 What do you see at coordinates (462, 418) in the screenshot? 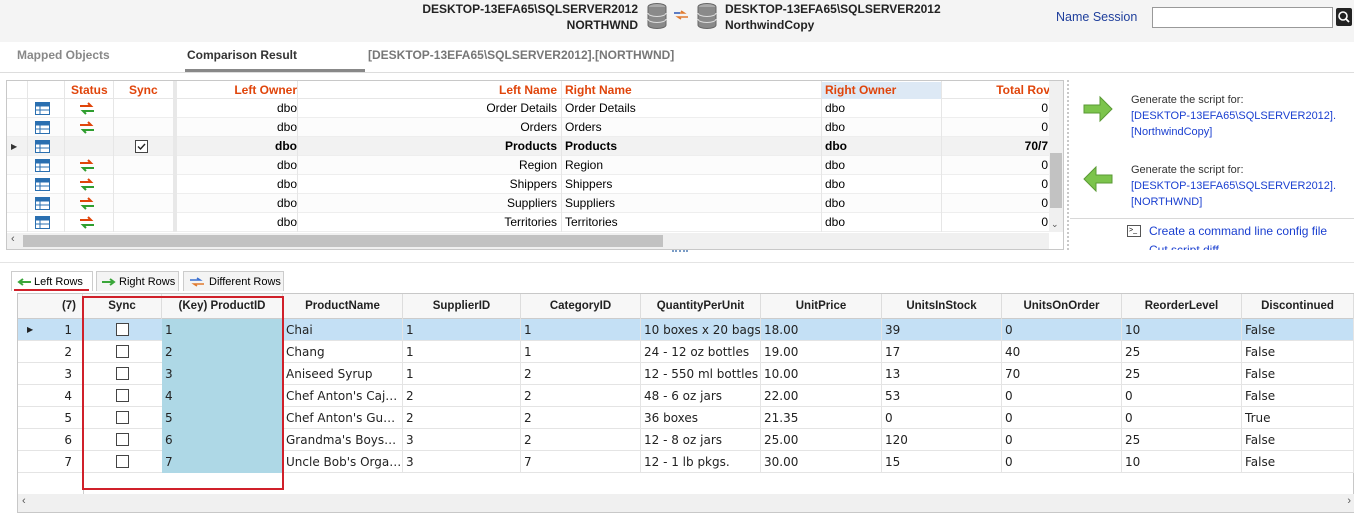
I see `supplierid-cell: 2` at bounding box center [462, 418].